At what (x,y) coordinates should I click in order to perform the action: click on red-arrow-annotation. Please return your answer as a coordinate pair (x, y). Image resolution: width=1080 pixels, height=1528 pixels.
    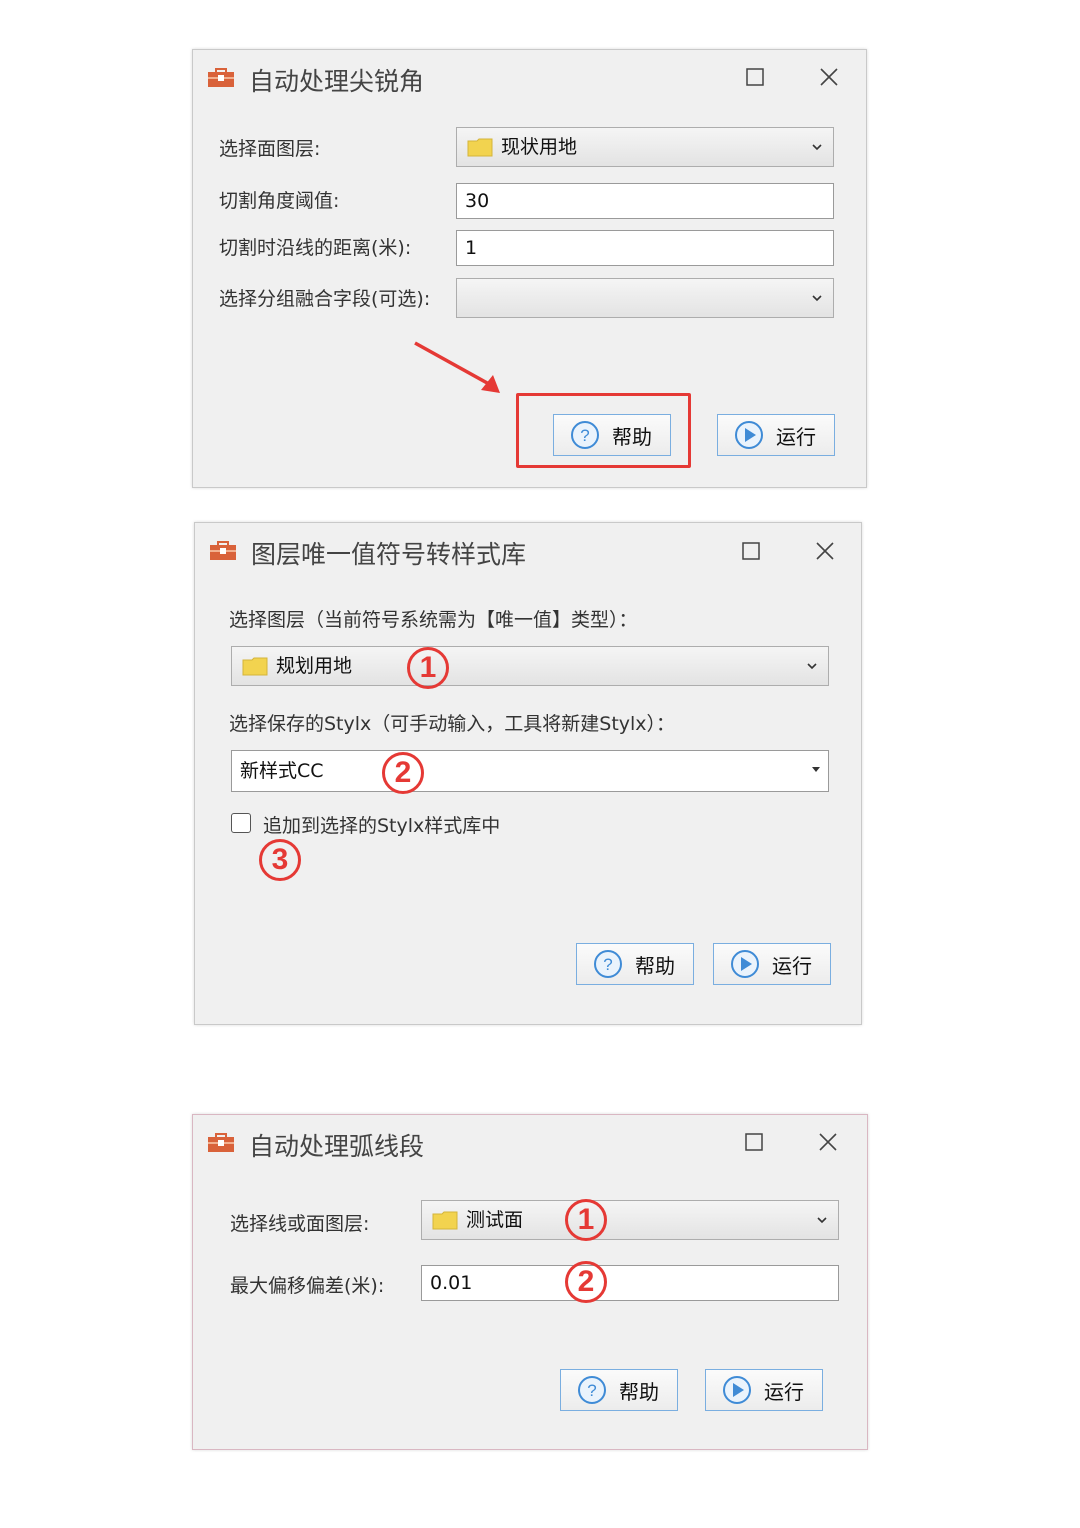
    Looking at the image, I should click on (457, 367).